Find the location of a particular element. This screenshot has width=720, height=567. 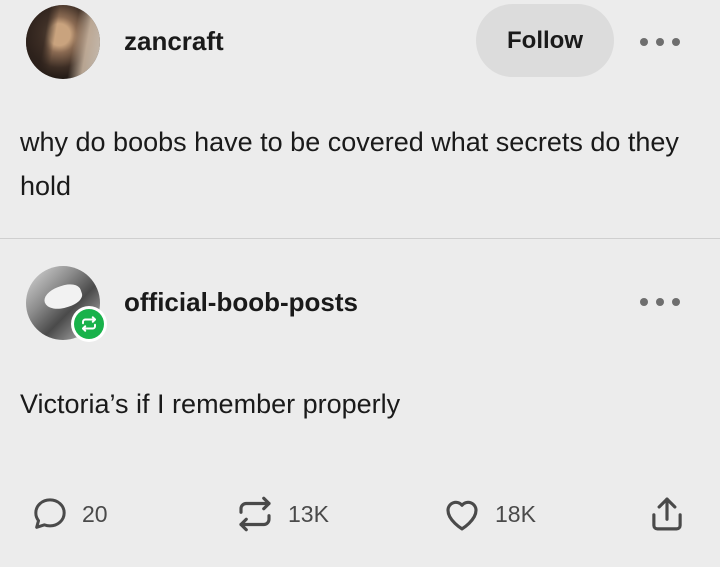

follow-button: Follow is located at coordinates (545, 40).